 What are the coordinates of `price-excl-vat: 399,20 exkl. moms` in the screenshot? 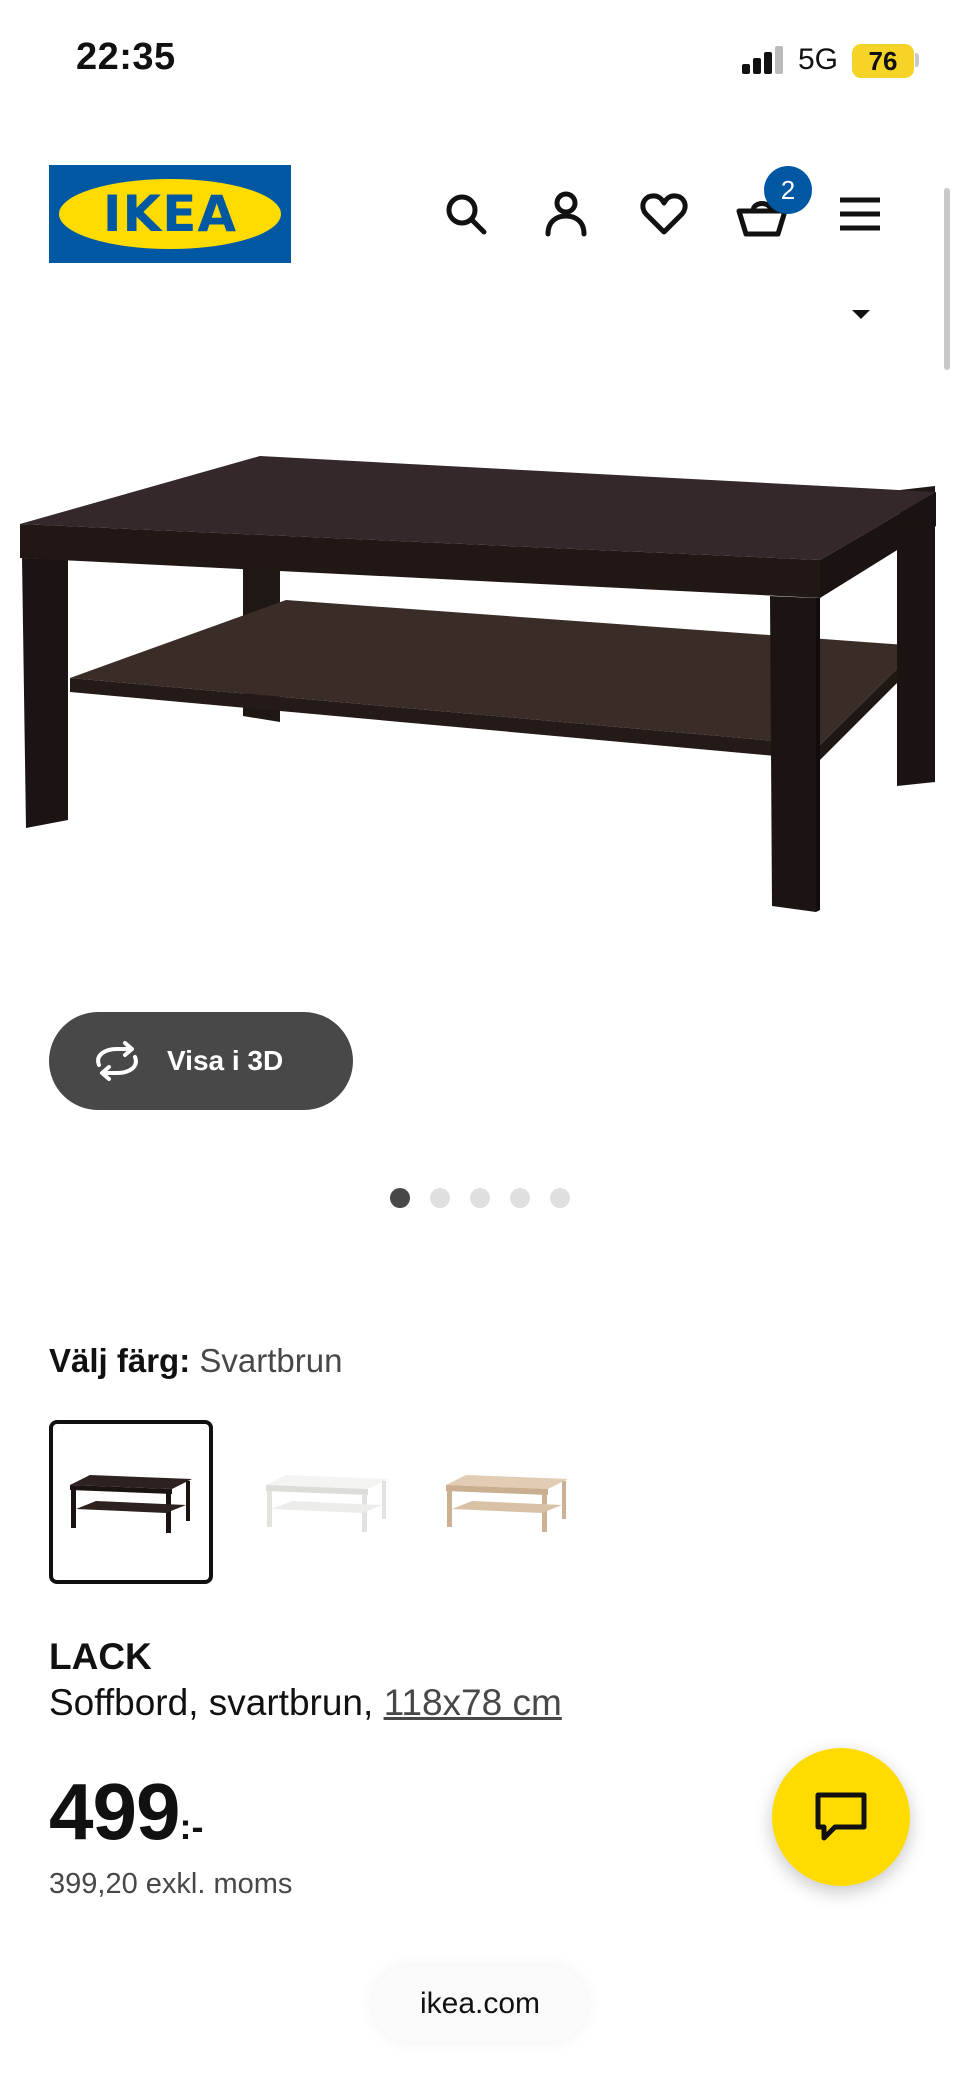 It's located at (171, 1884).